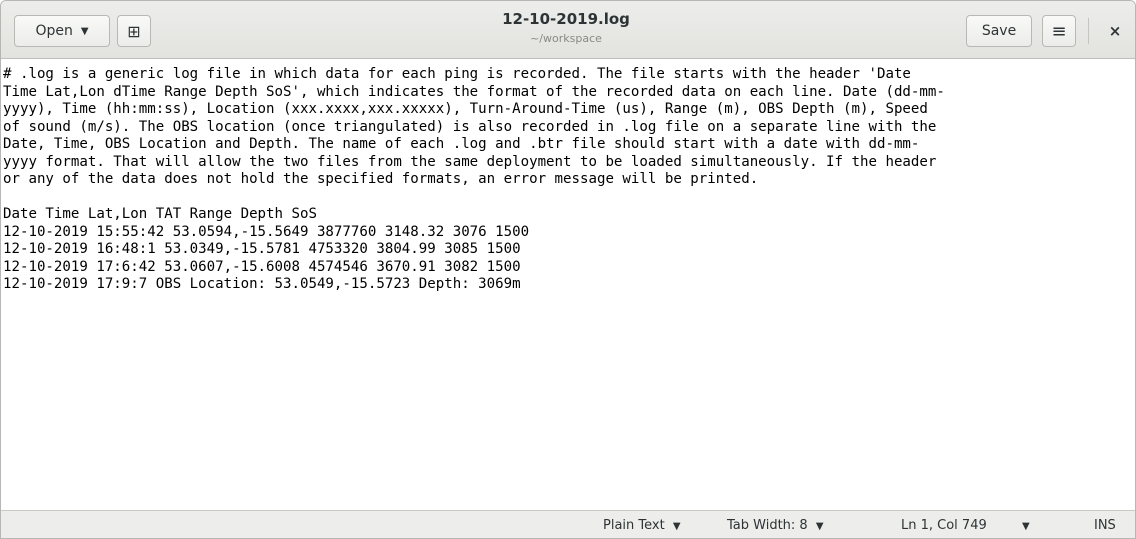 The width and height of the screenshot is (1136, 539). I want to click on header-divider, so click(1088, 31).